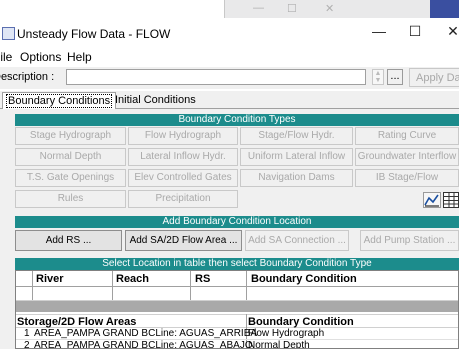 This screenshot has height=349, width=459. Describe the element at coordinates (451, 200) in the screenshot. I see `table-icon` at that location.